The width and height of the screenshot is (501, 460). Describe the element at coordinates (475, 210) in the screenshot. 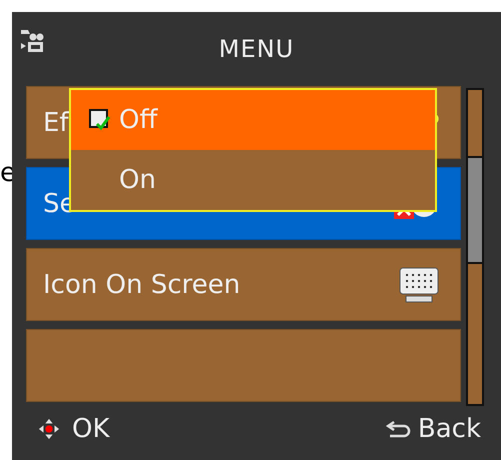

I see `scroll-thumb` at that location.